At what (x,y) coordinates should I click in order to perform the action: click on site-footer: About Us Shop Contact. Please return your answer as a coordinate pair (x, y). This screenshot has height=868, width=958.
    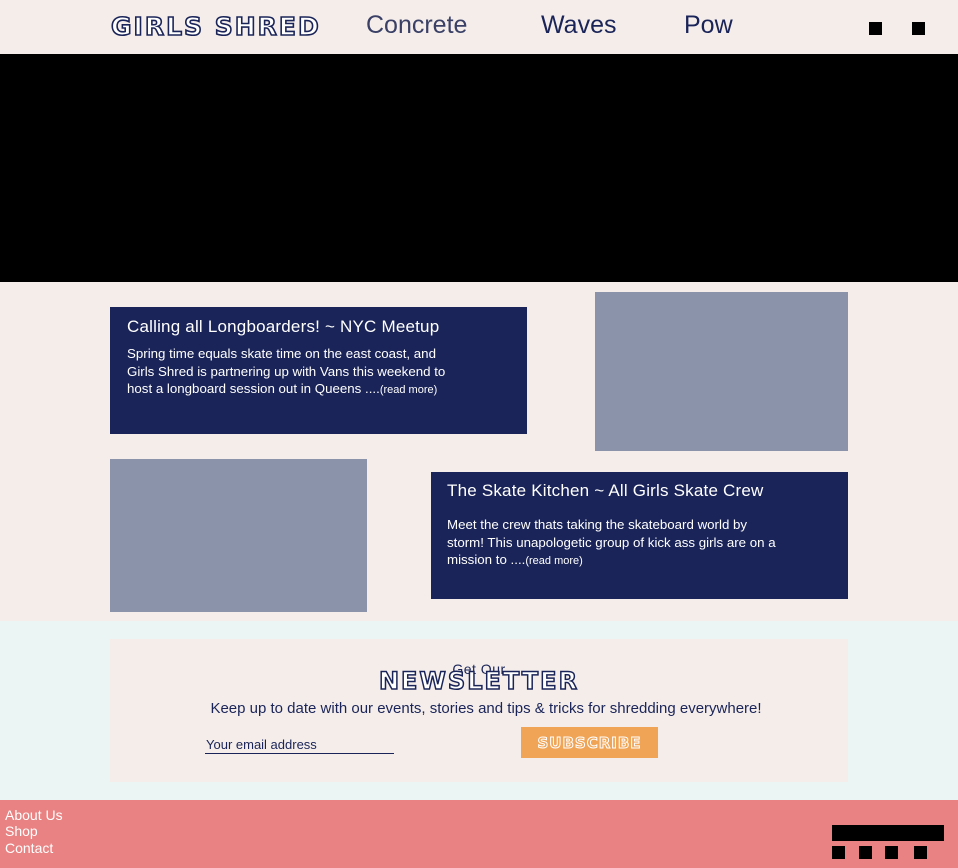
    Looking at the image, I should click on (479, 834).